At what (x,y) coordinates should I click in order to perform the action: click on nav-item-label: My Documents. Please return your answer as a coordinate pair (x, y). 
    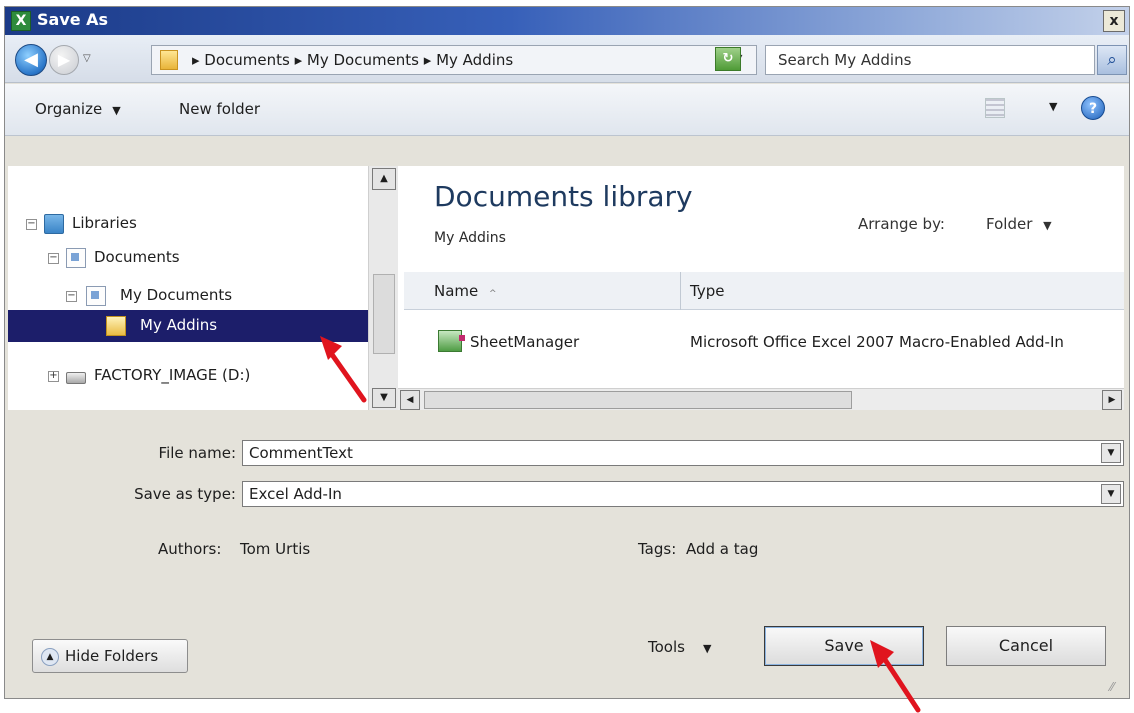
    Looking at the image, I should click on (176, 295).